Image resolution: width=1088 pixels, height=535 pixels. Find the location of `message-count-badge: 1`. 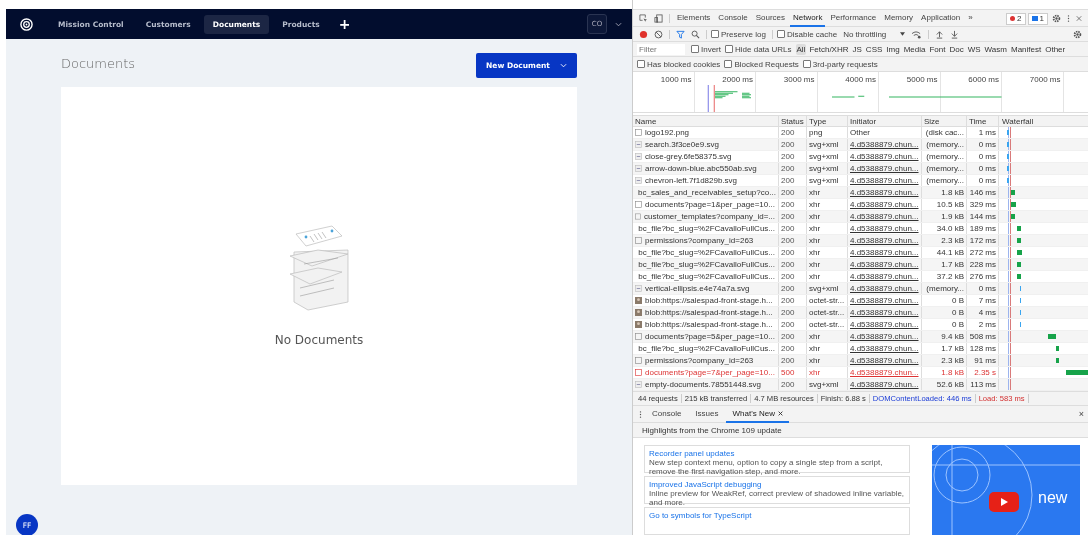

message-count-badge: 1 is located at coordinates (1037, 18).